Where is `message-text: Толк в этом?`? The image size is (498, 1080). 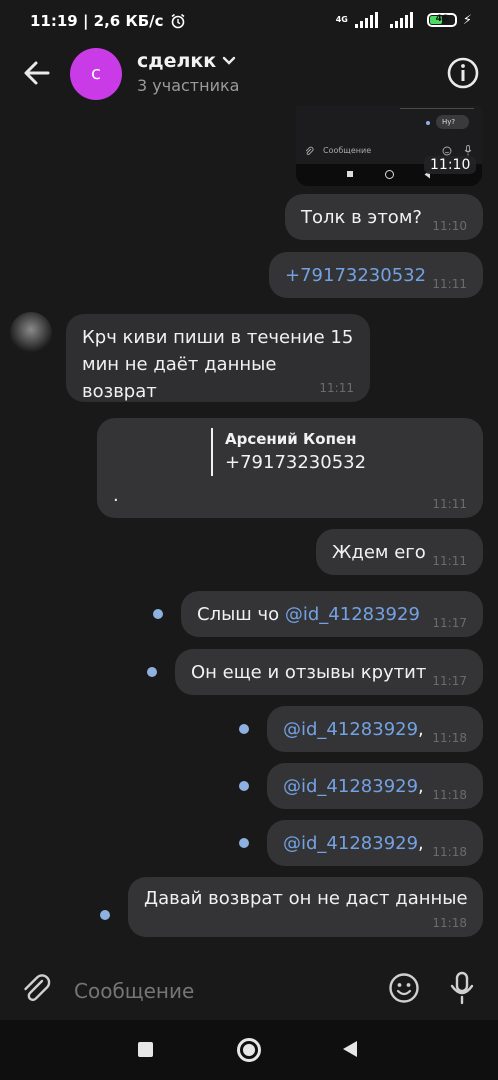 message-text: Толк в этом? is located at coordinates (361, 217).